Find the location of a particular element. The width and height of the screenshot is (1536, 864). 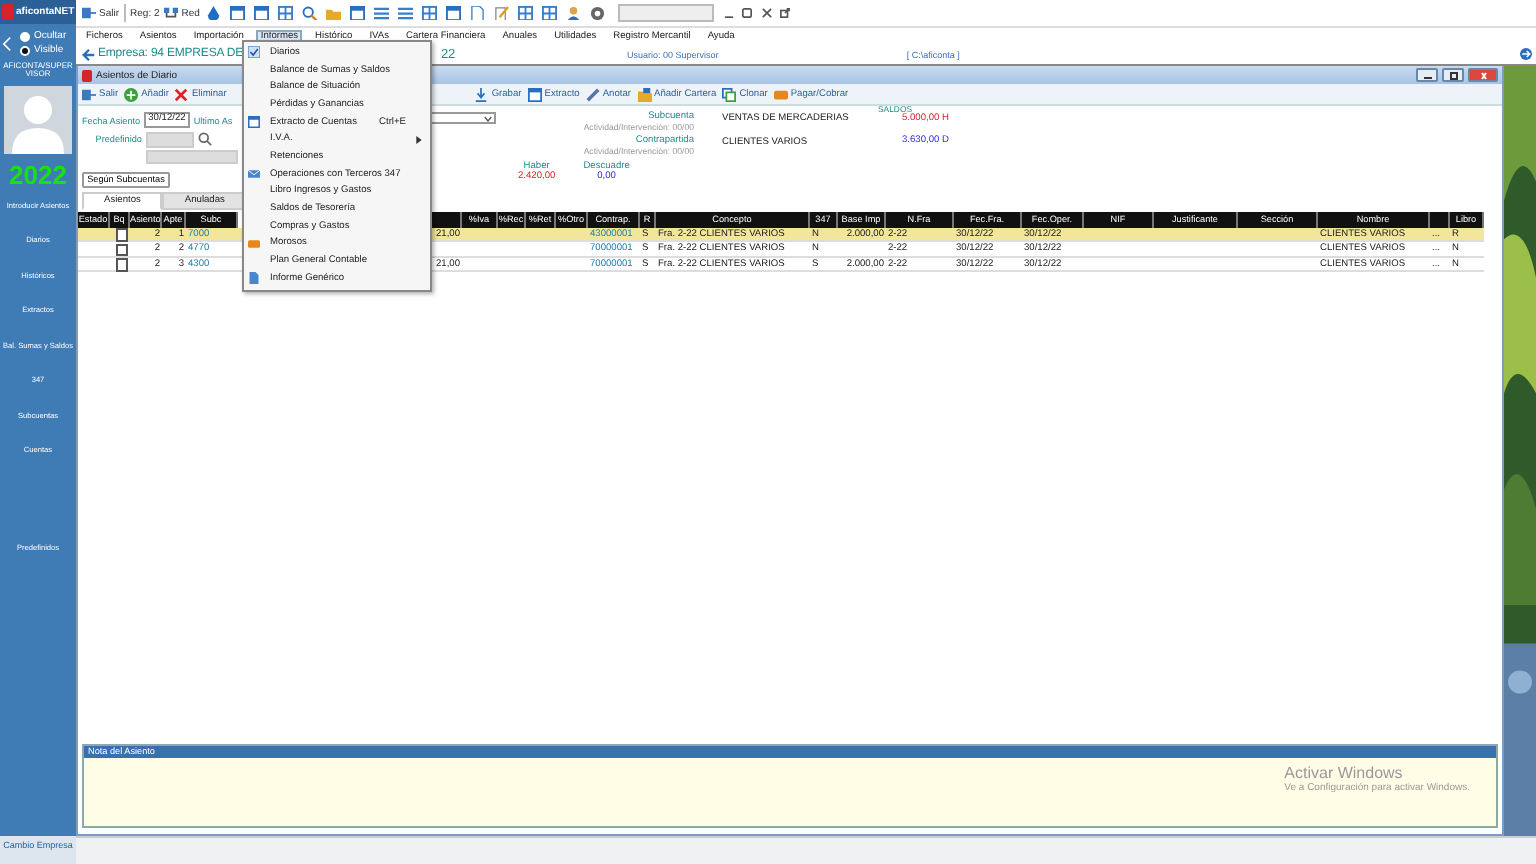

minimize-icon is located at coordinates (1427, 75).